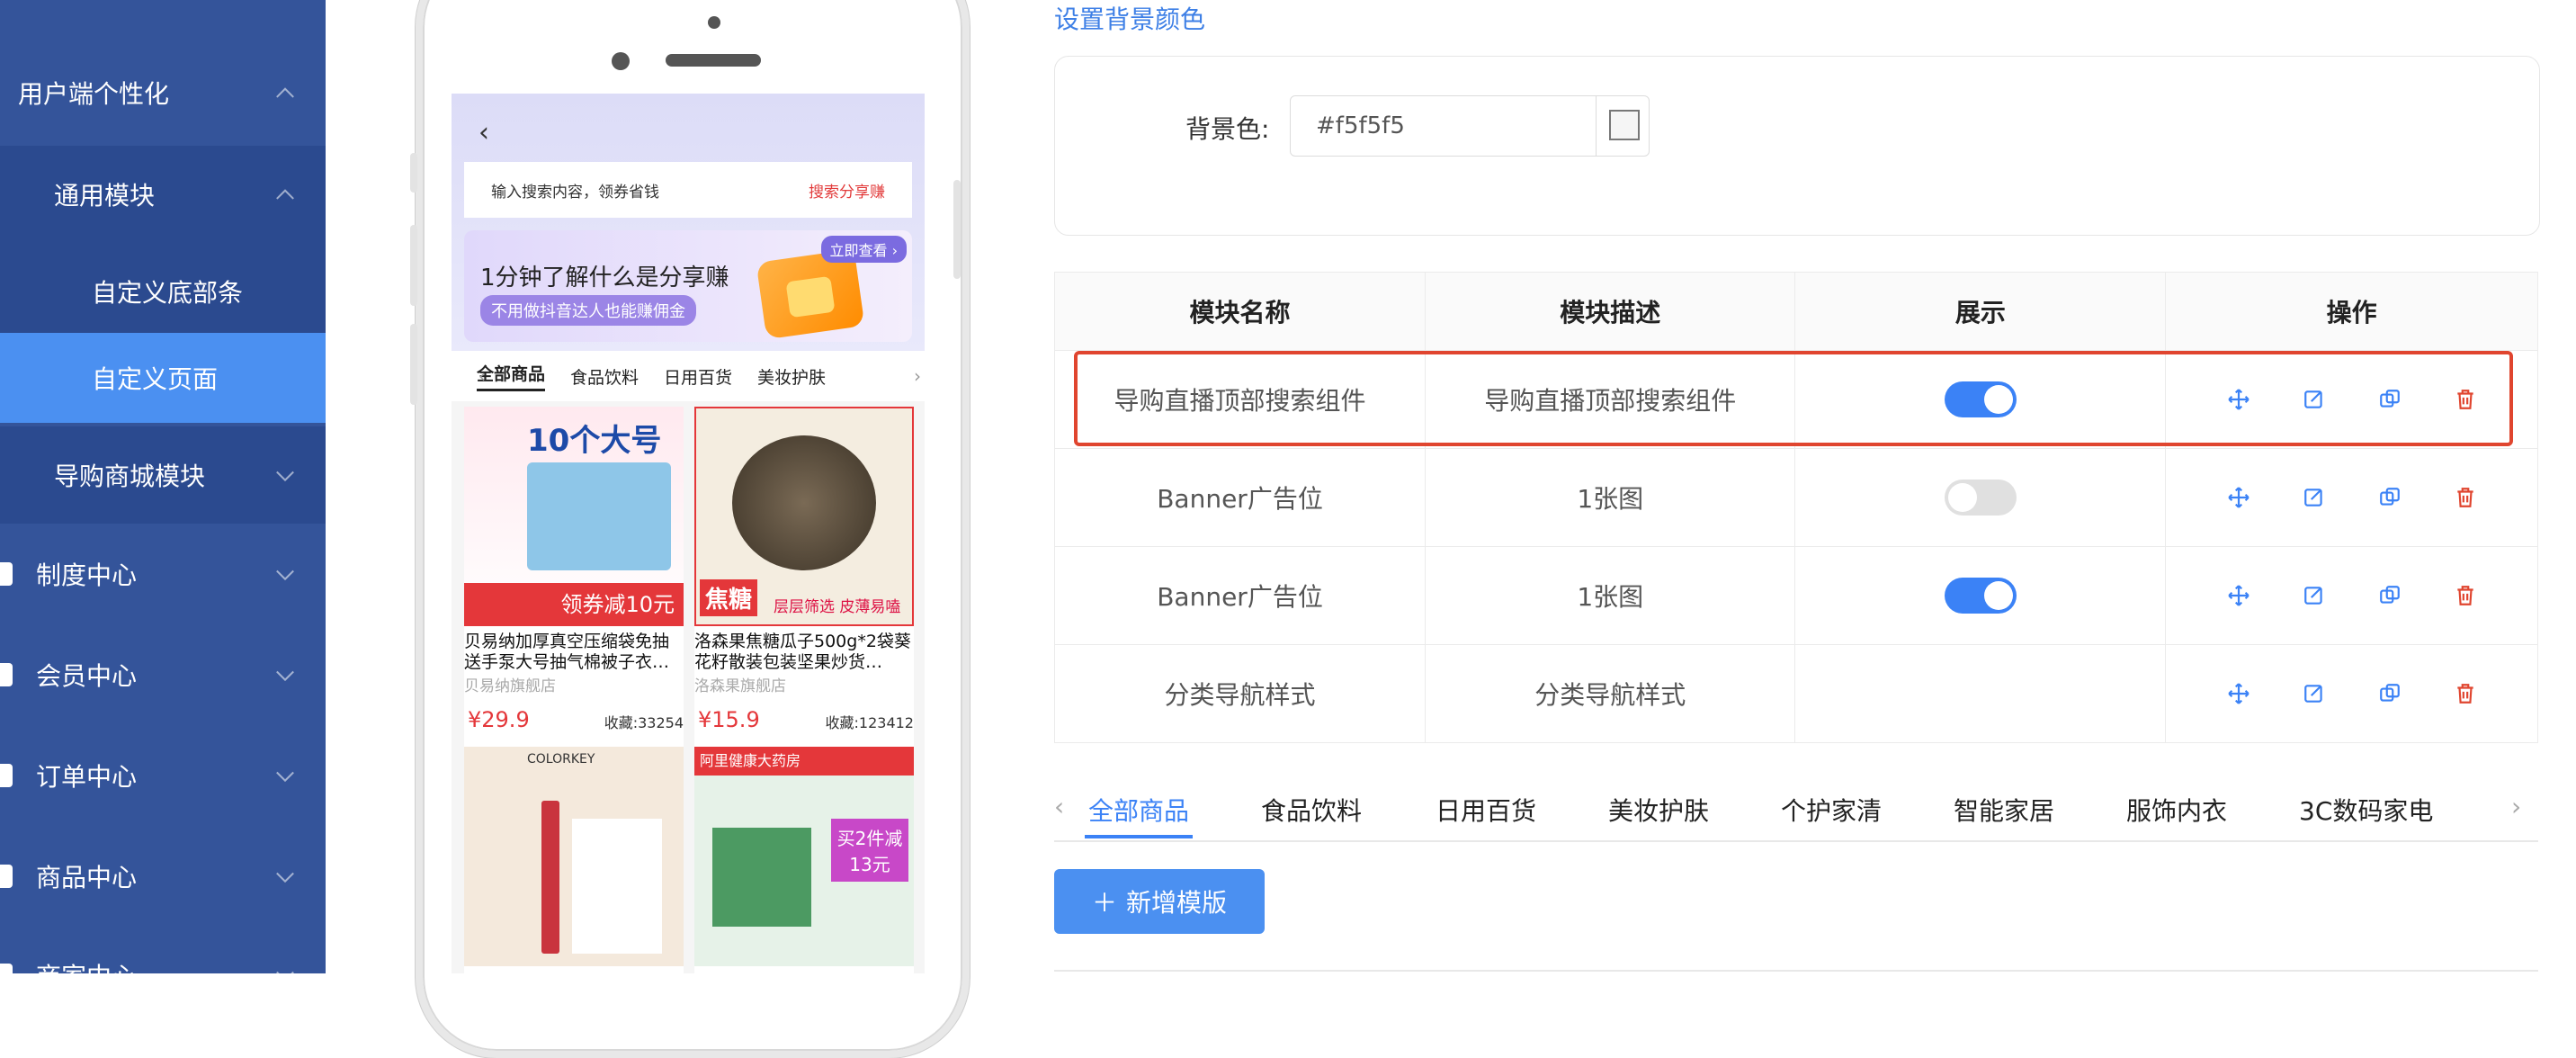  Describe the element at coordinates (574, 604) in the screenshot. I see `product-image-sub: 领券减10元` at that location.